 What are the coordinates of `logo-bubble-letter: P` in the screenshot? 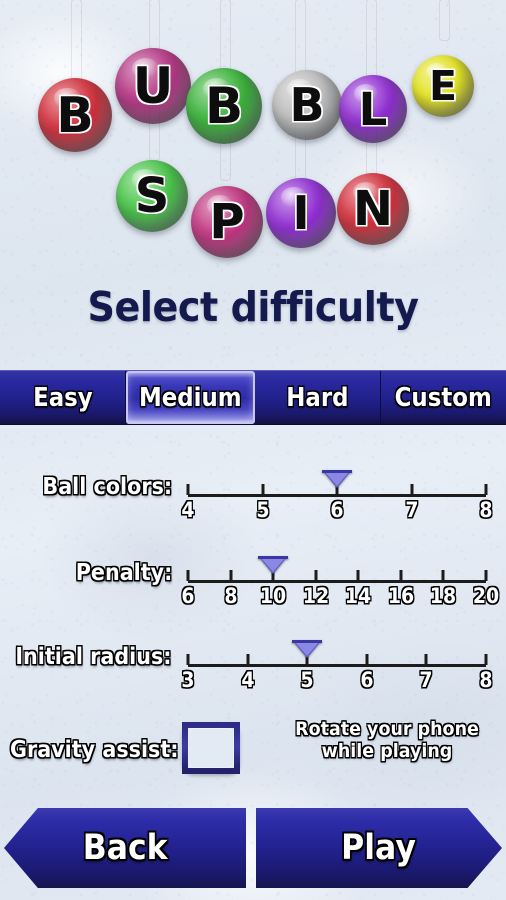 It's located at (227, 222).